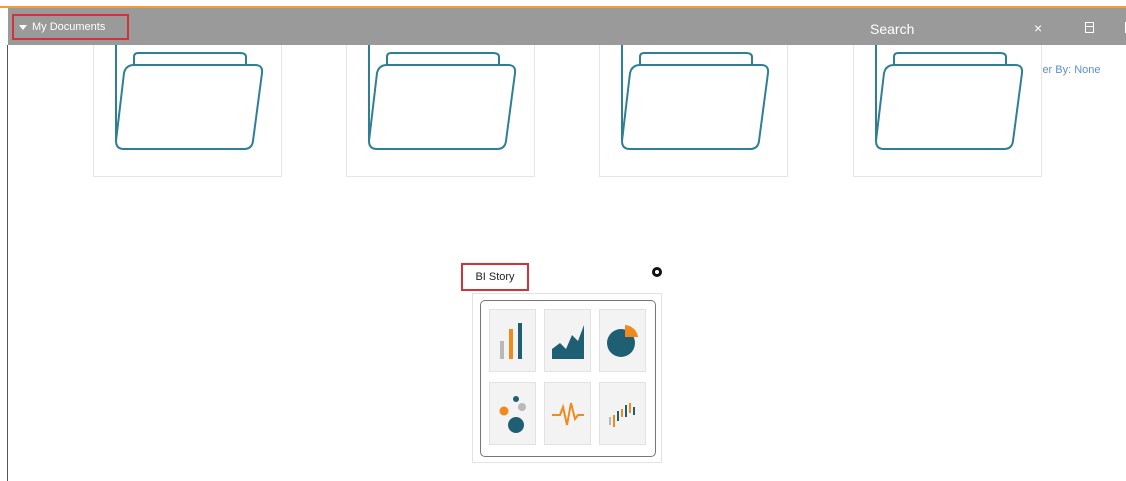 This screenshot has height=481, width=1126. I want to click on my-documents-button: My Documents, so click(70, 27).